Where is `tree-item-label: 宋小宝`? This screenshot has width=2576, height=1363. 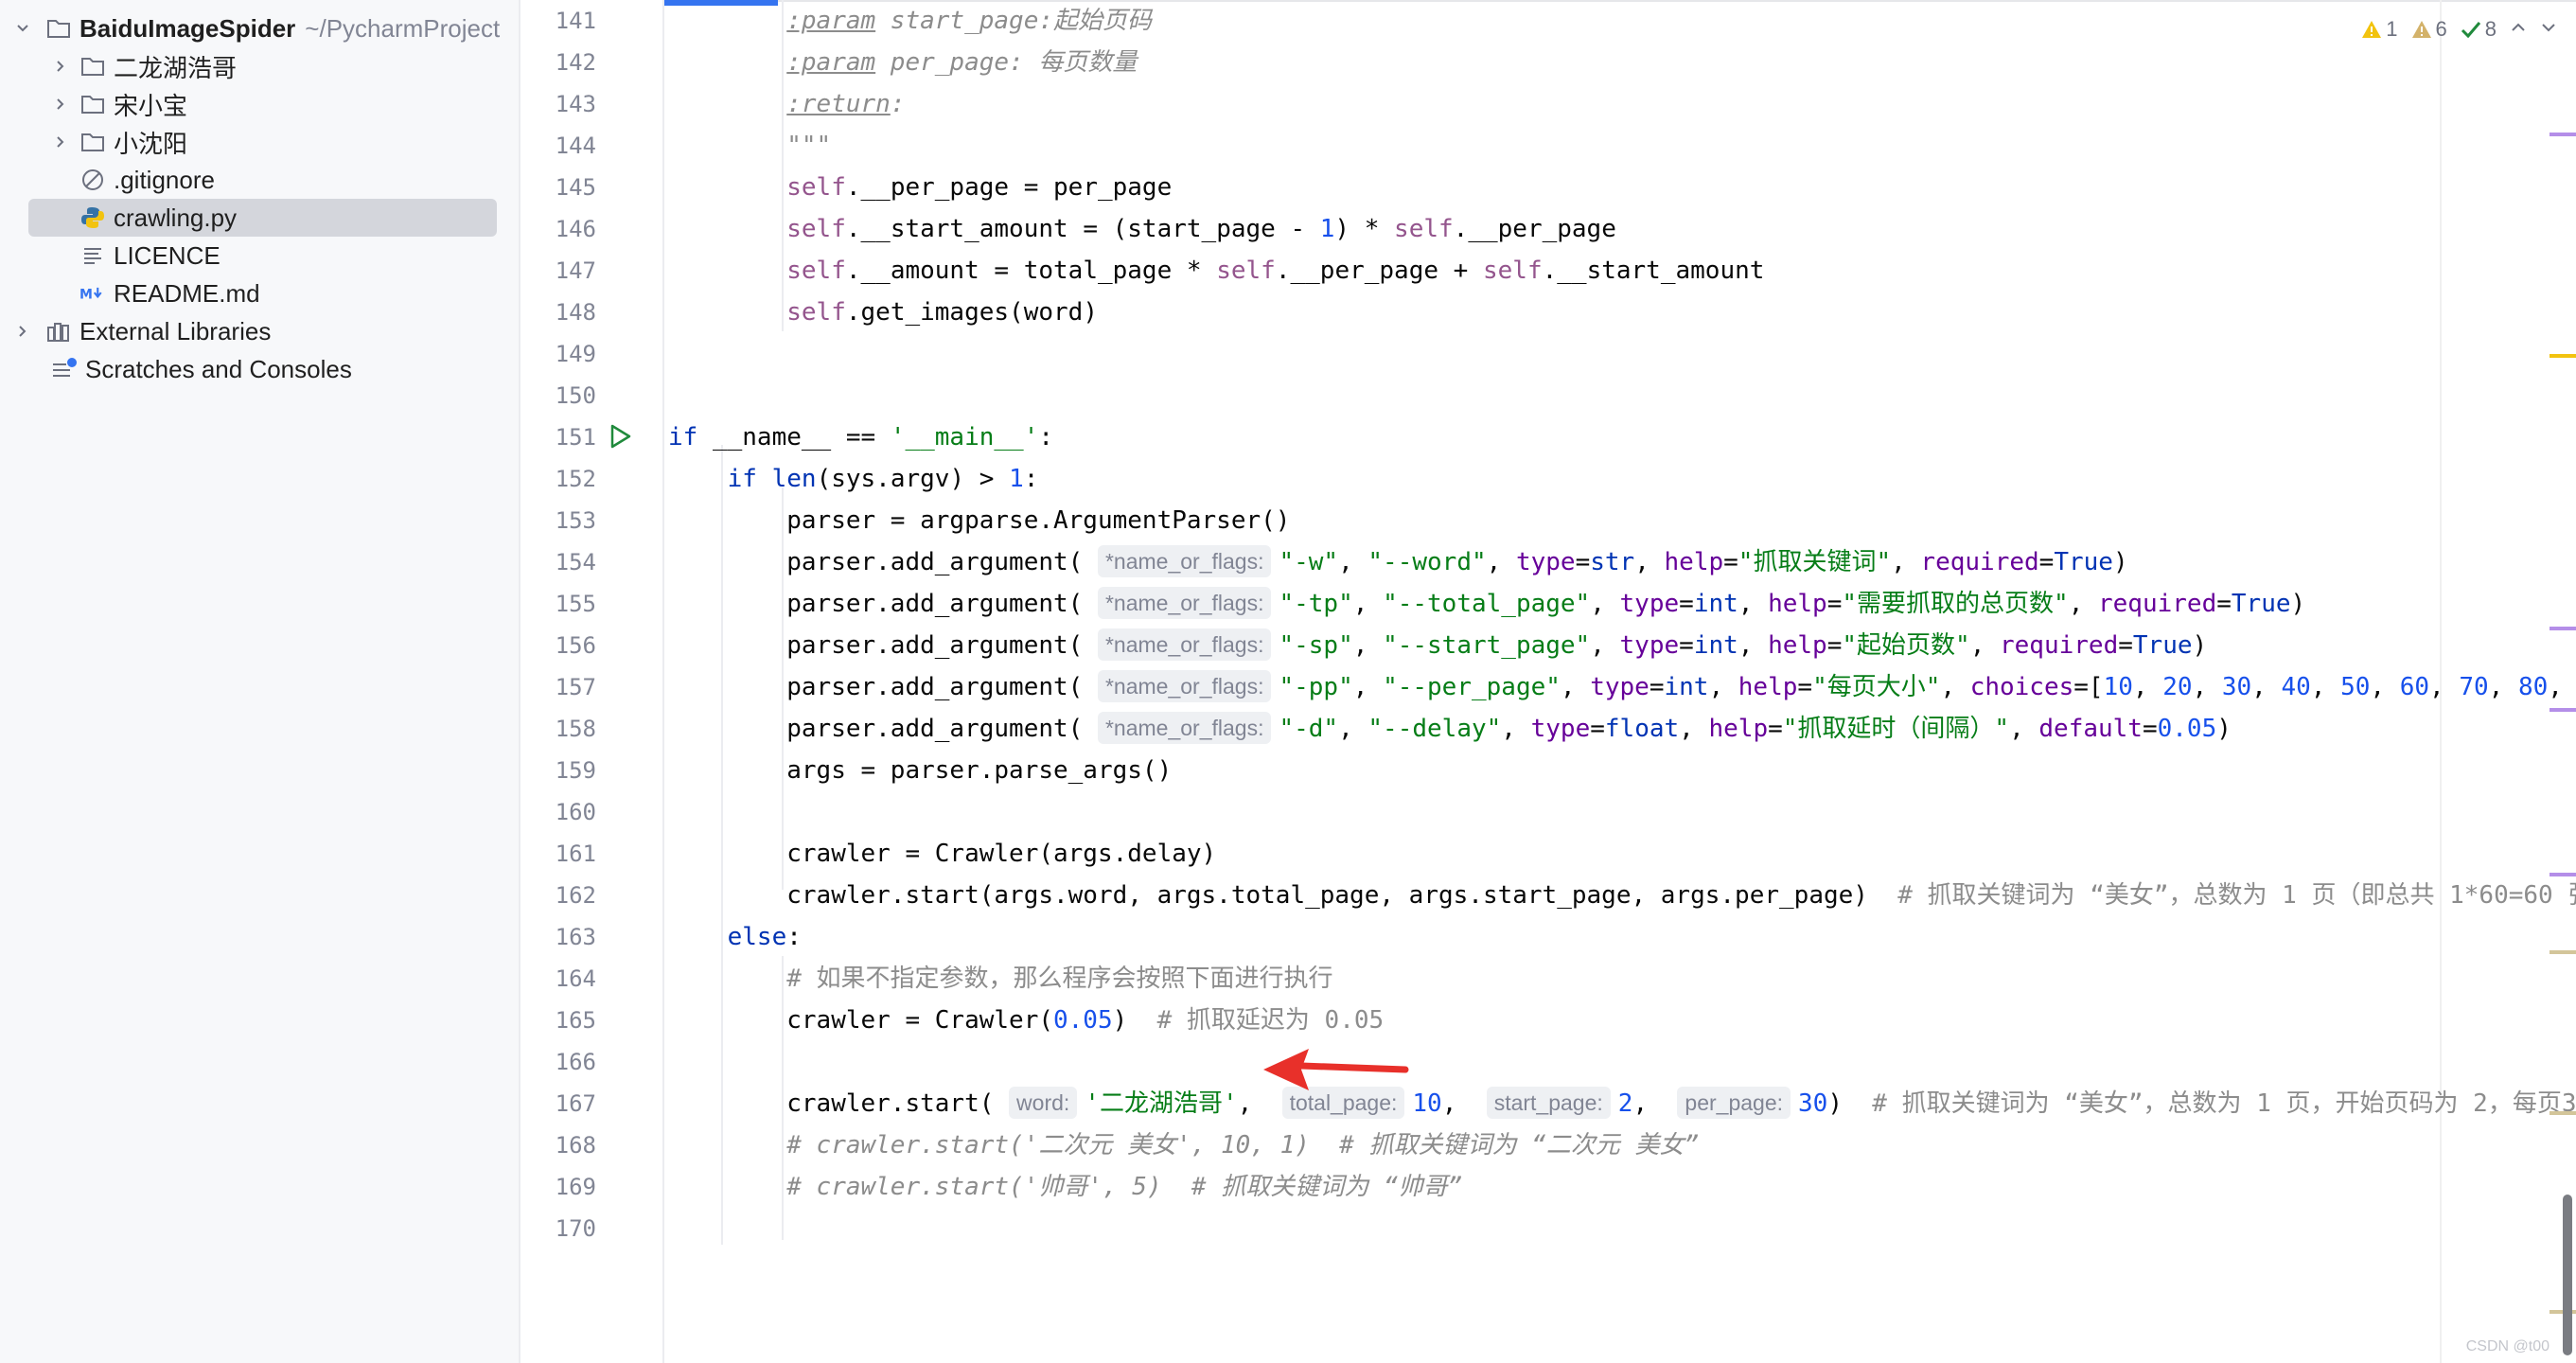
tree-item-label: 宋小宝 is located at coordinates (151, 105).